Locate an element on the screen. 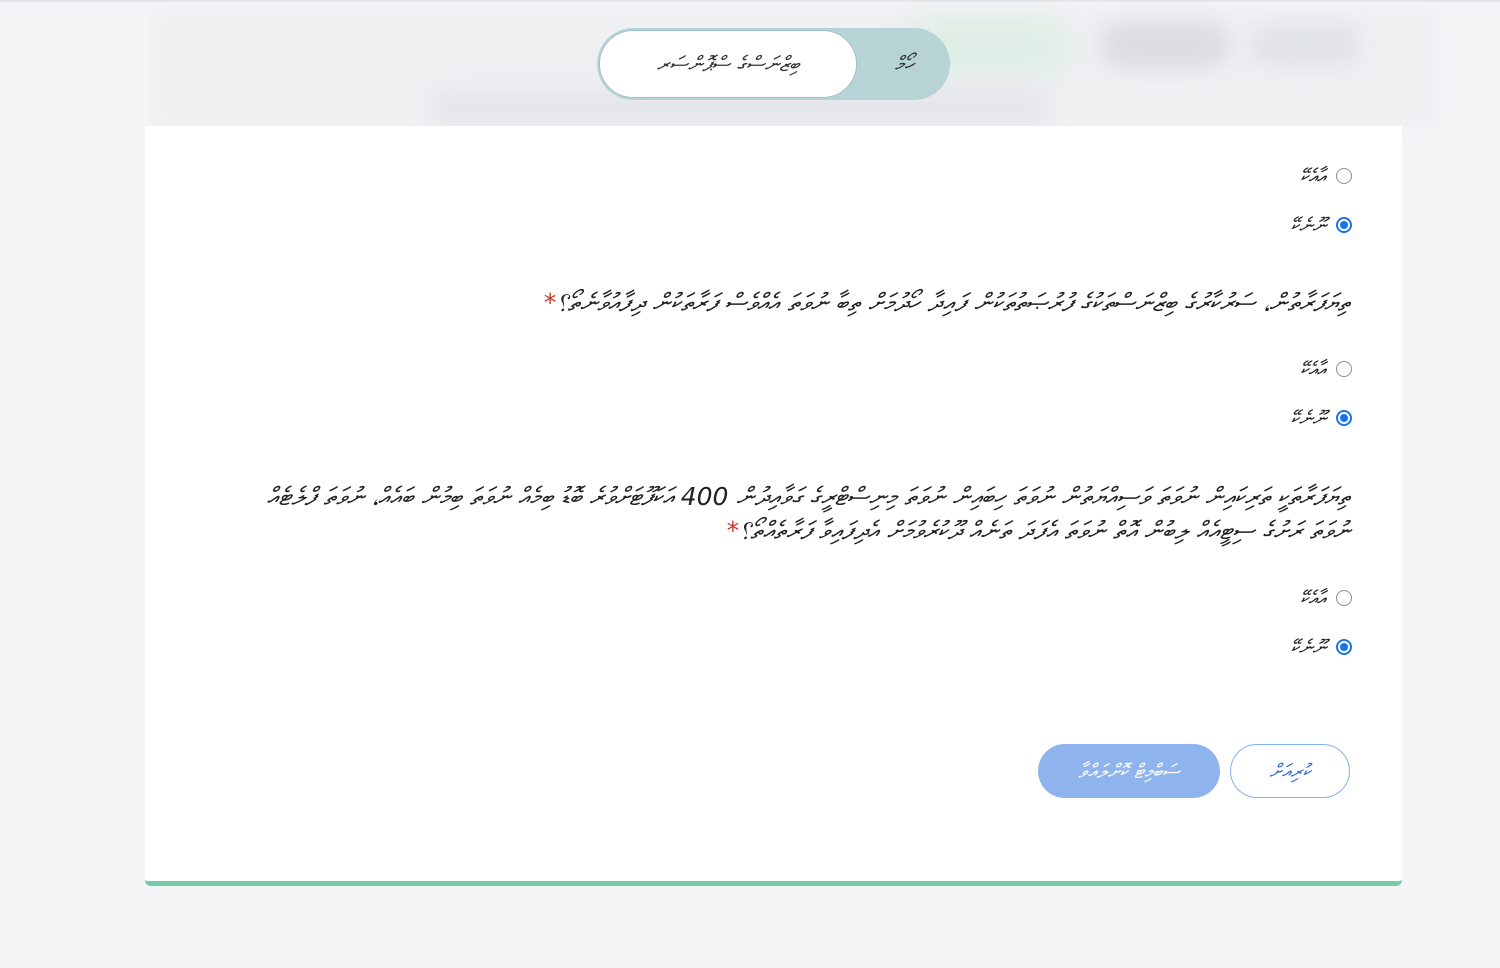 The height and width of the screenshot is (968, 1500). top-divider is located at coordinates (750, 1).